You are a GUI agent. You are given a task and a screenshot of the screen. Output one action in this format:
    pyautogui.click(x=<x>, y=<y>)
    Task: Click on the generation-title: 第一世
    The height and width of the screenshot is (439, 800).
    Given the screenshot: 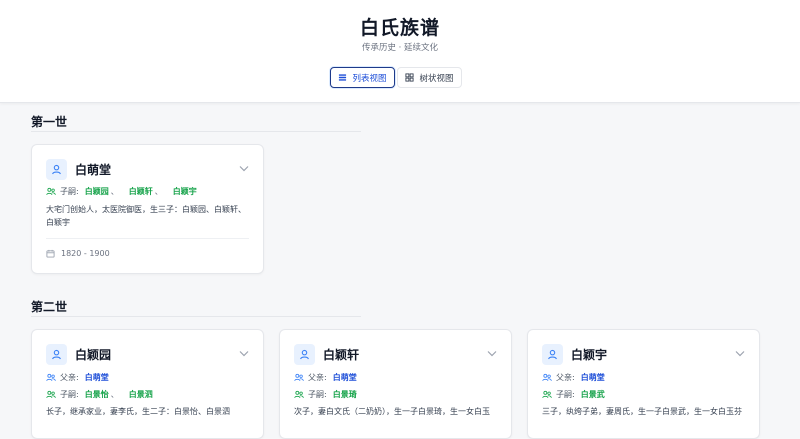 What is the action you would take?
    pyautogui.click(x=49, y=122)
    